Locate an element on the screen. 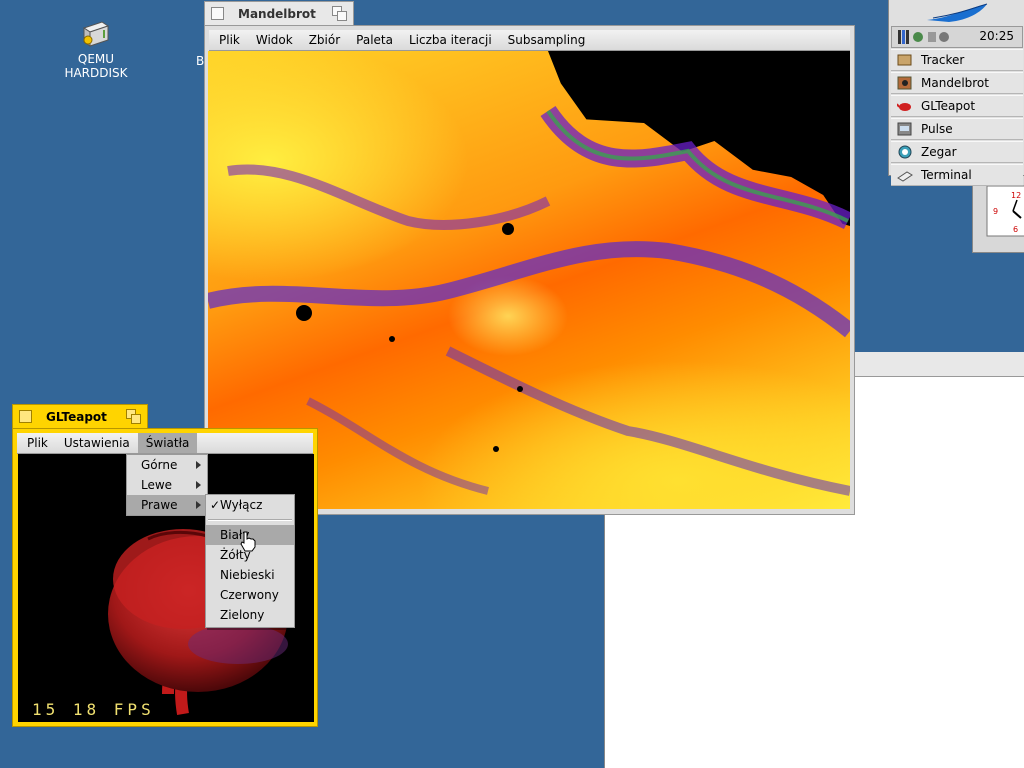  desktop-icon-label: QEMU HARDDISK is located at coordinates (96, 66).